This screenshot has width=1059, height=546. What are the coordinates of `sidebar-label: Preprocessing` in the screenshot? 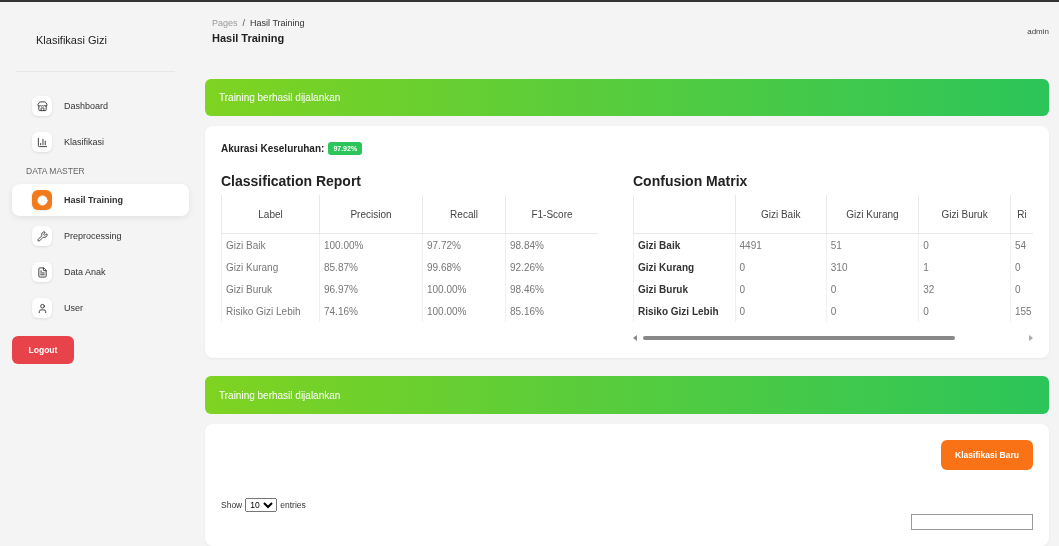 It's located at (93, 236).